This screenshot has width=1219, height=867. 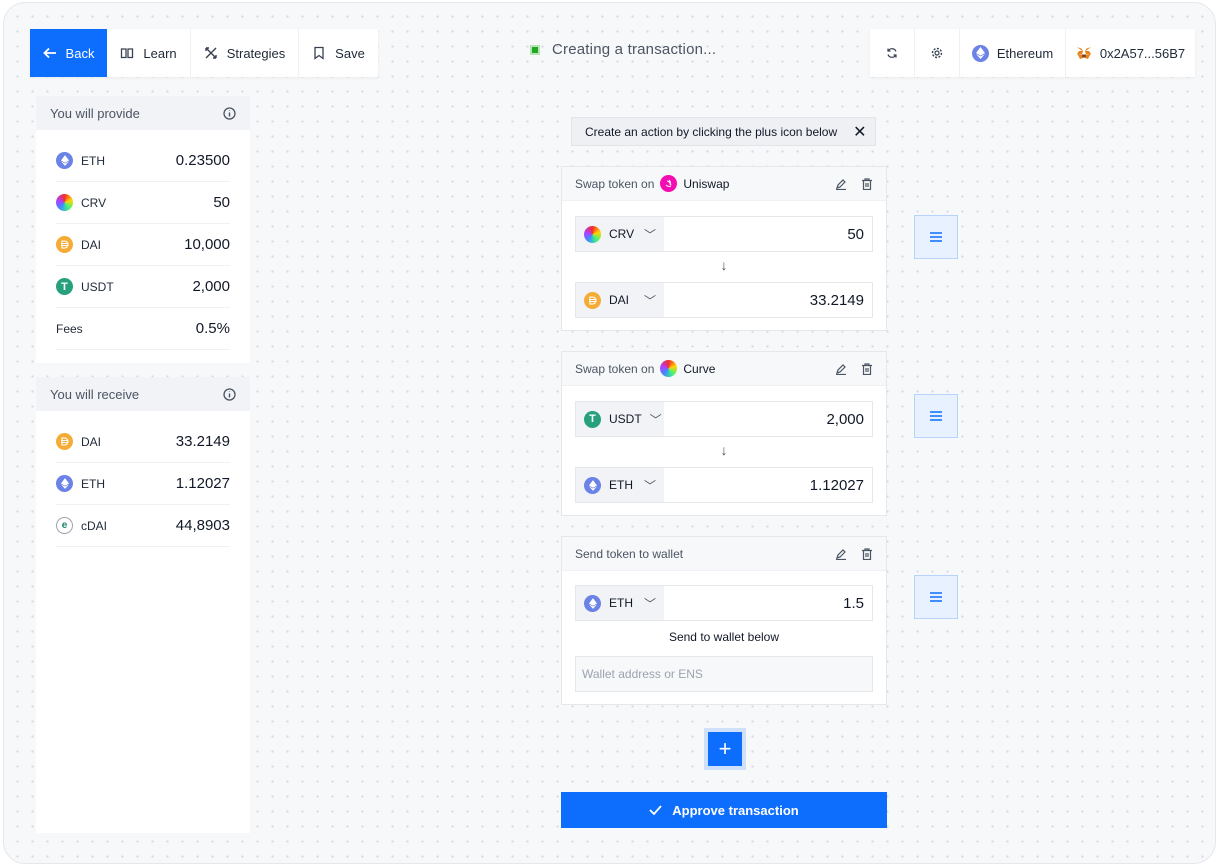 What do you see at coordinates (768, 603) in the screenshot?
I see `send-amount-input: 1.5` at bounding box center [768, 603].